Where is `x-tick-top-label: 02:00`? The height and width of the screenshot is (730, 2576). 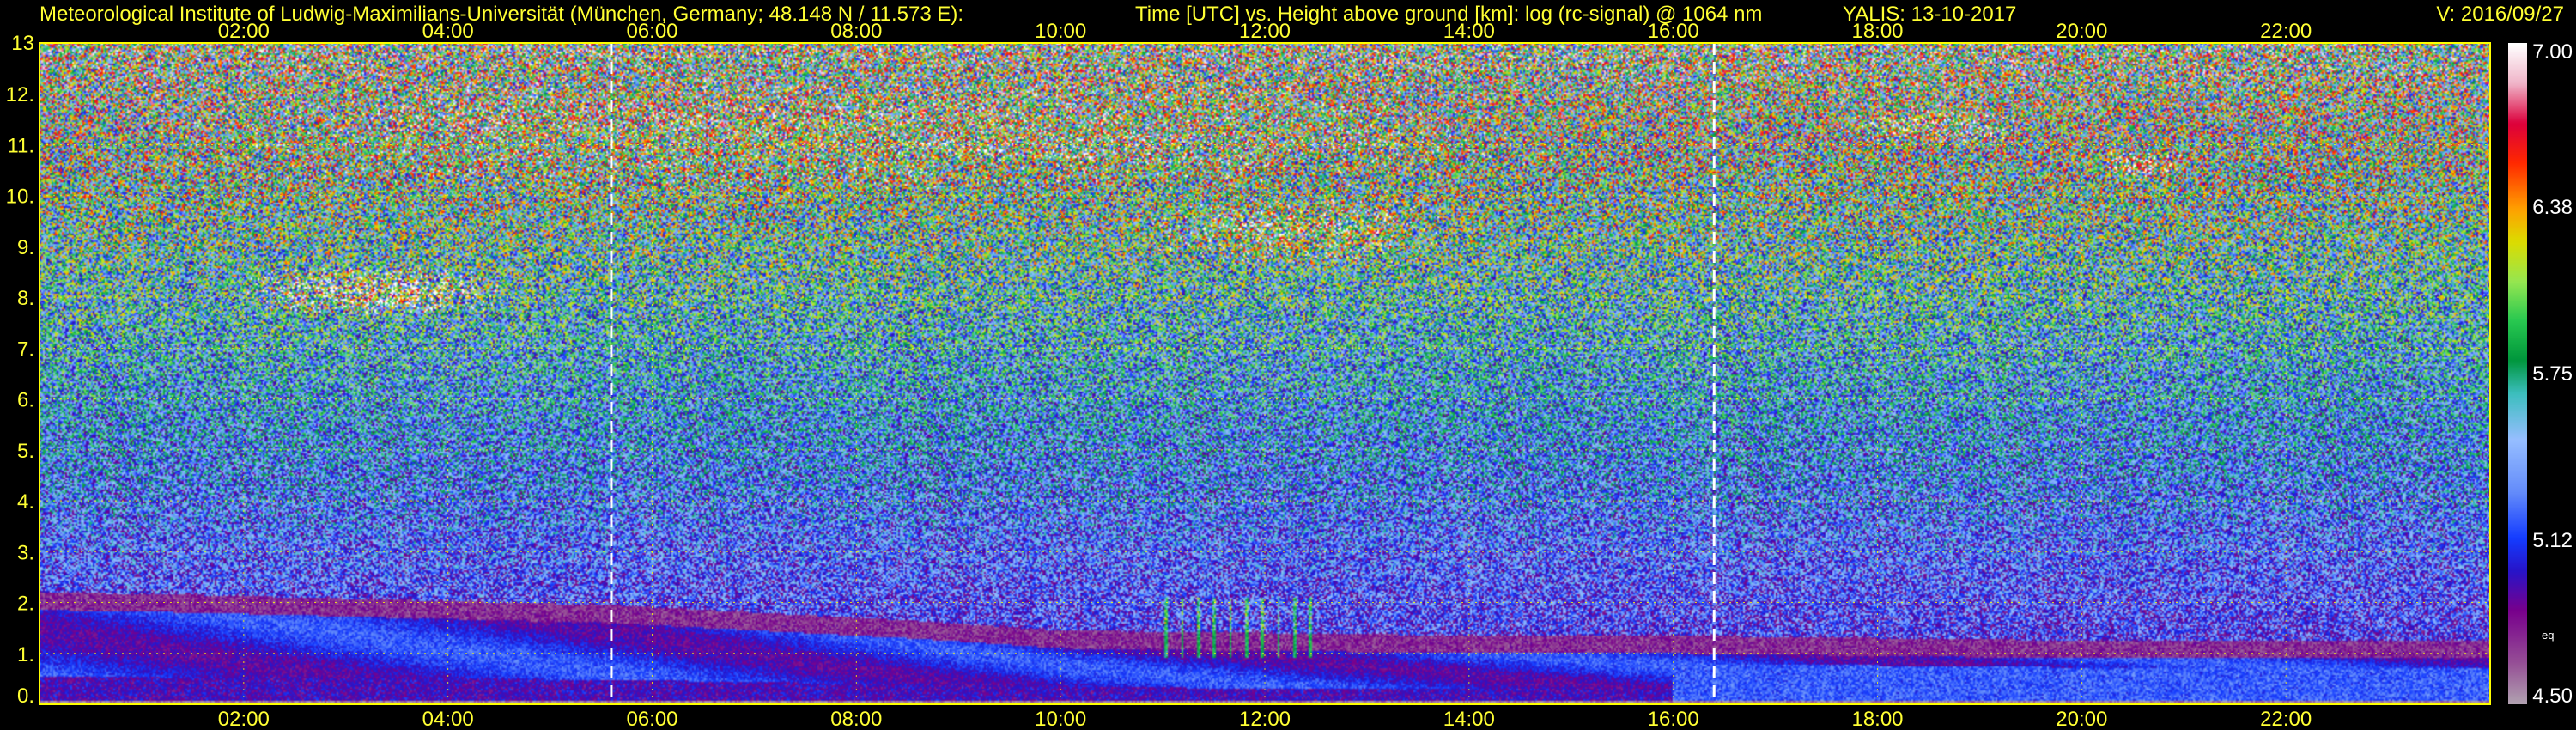 x-tick-top-label: 02:00 is located at coordinates (244, 31).